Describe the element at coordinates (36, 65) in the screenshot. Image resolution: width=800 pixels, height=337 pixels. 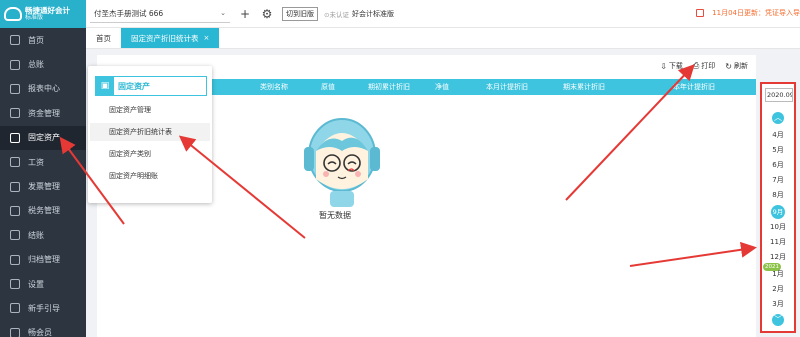
I see `sidebar-item-label: 总账` at that location.